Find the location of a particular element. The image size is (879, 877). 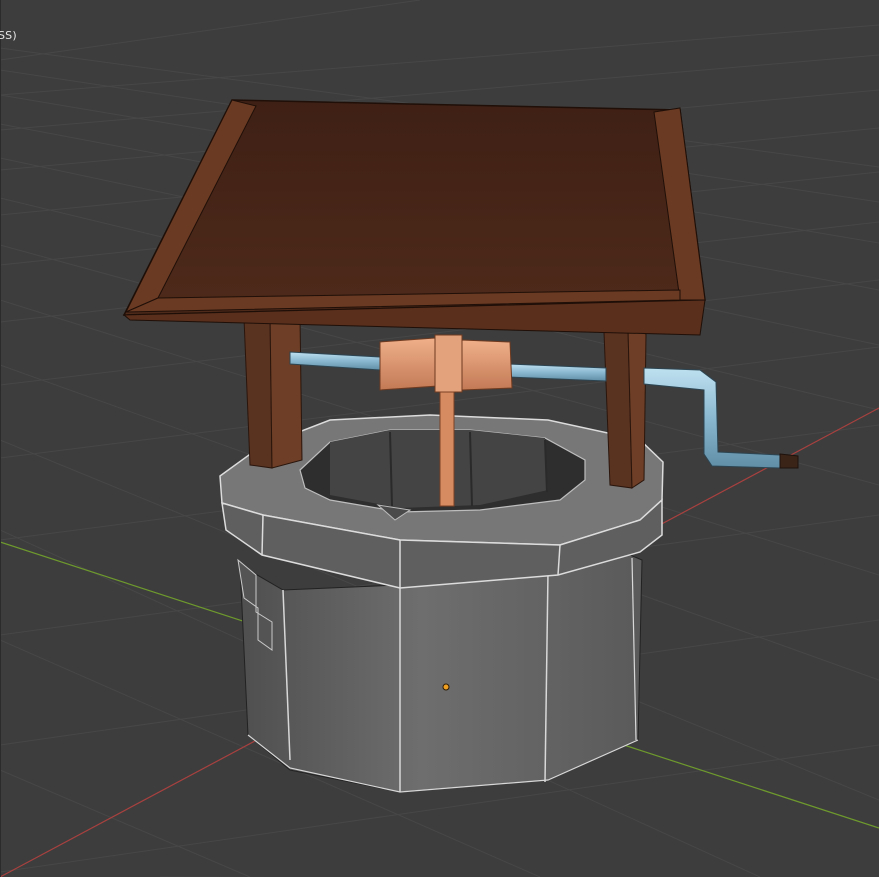

right-post is located at coordinates (625, 408).